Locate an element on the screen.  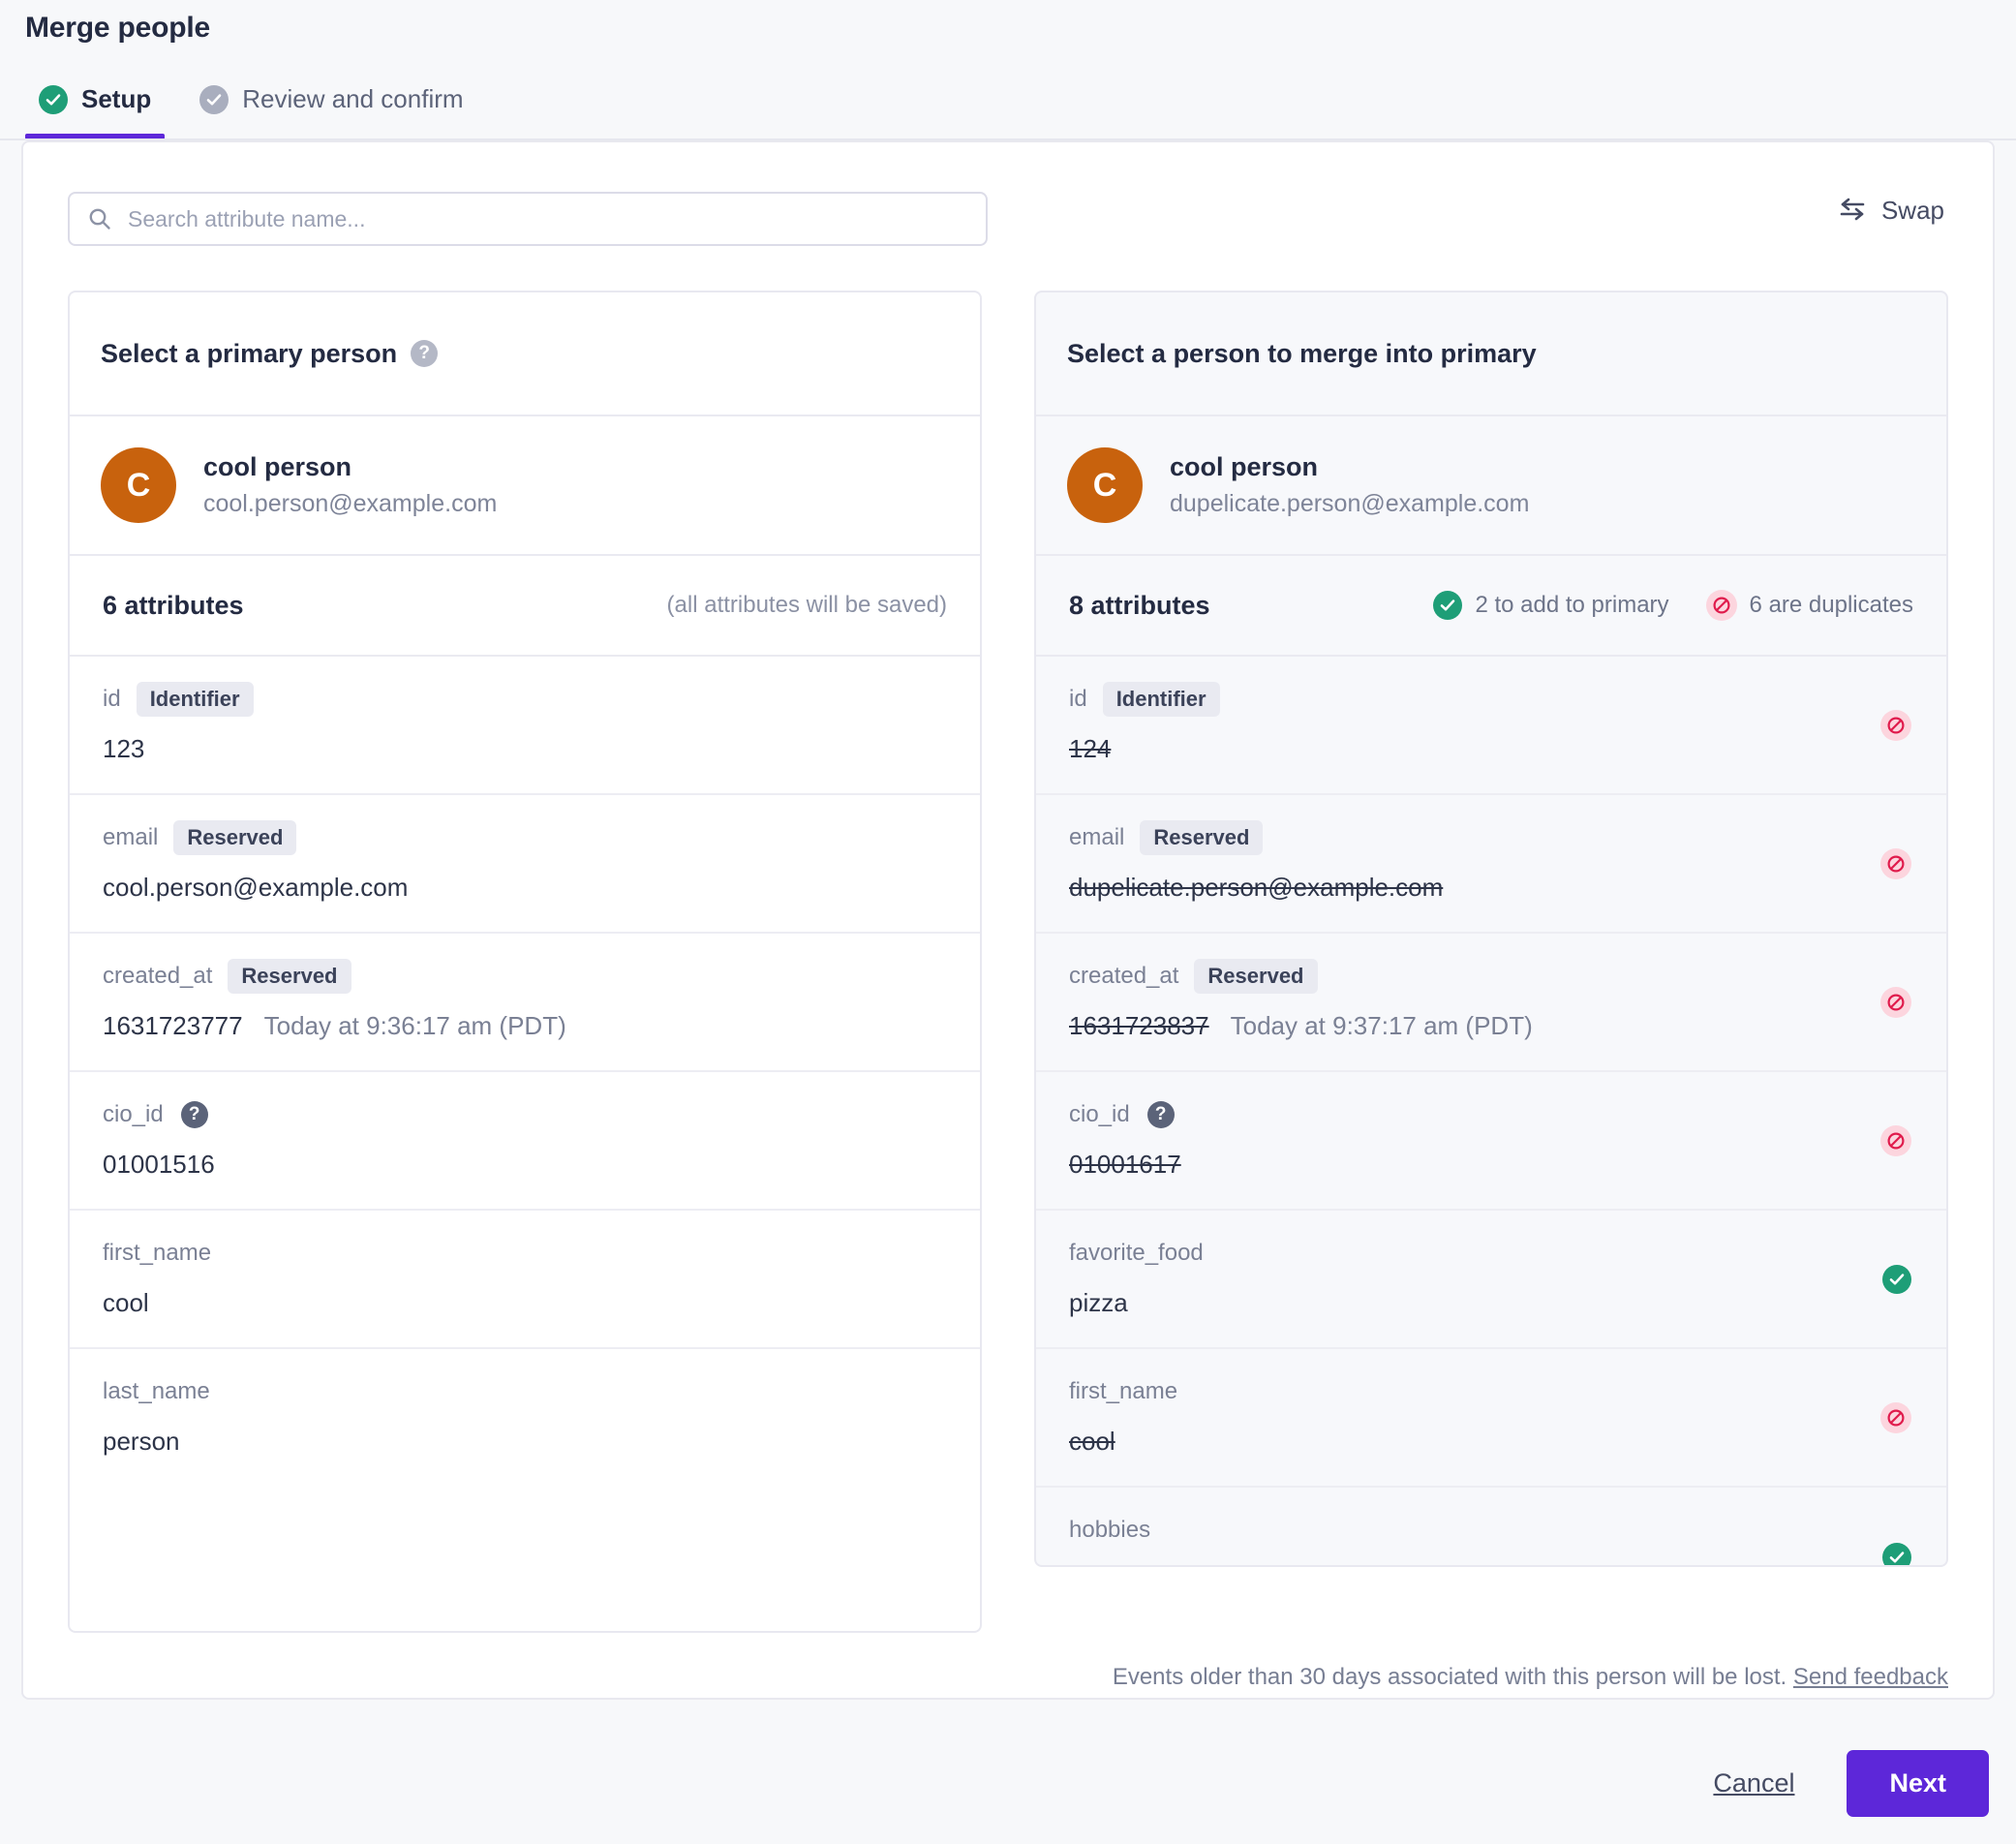
page-title: Merge people is located at coordinates (118, 28).